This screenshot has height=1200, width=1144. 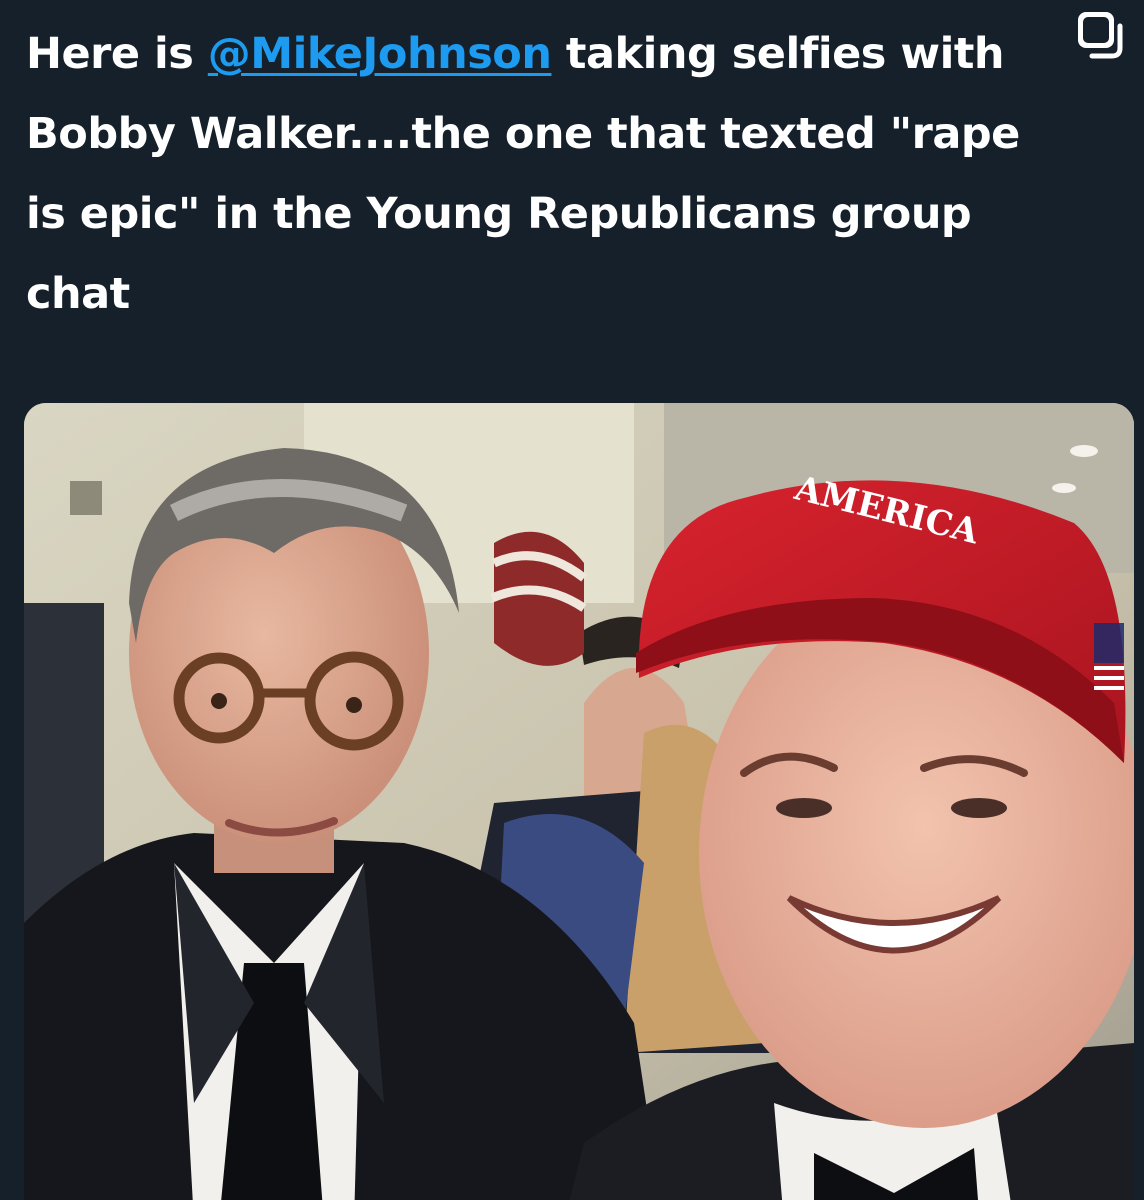 What do you see at coordinates (117, 54) in the screenshot?
I see `tweet-text-intro: Here is` at bounding box center [117, 54].